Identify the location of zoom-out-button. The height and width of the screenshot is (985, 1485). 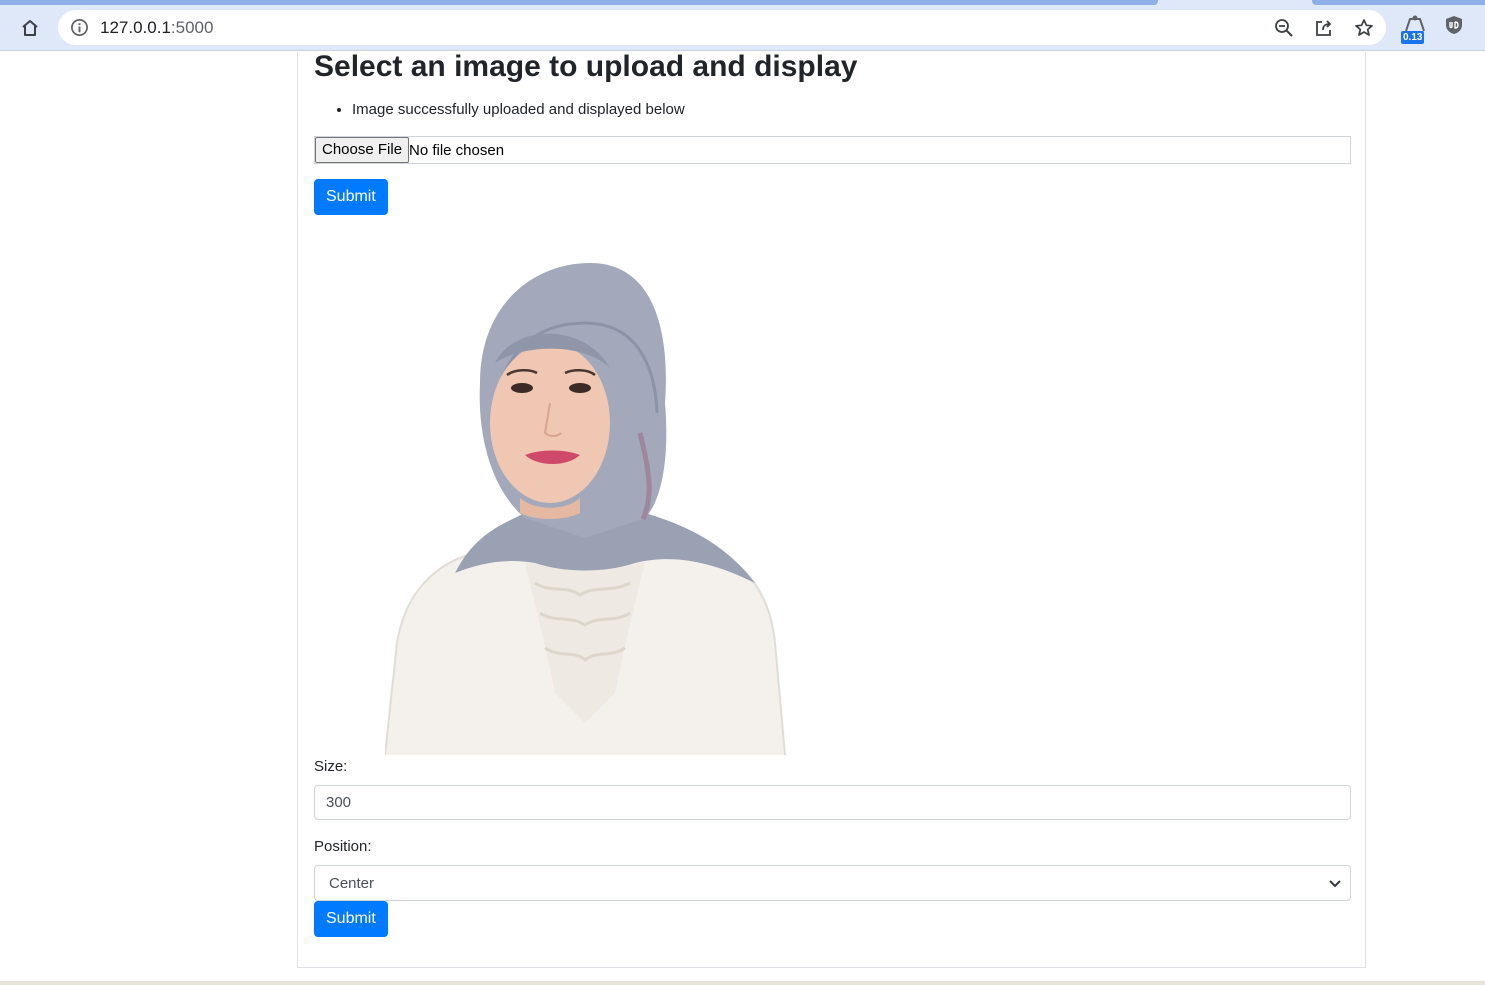
(1284, 28).